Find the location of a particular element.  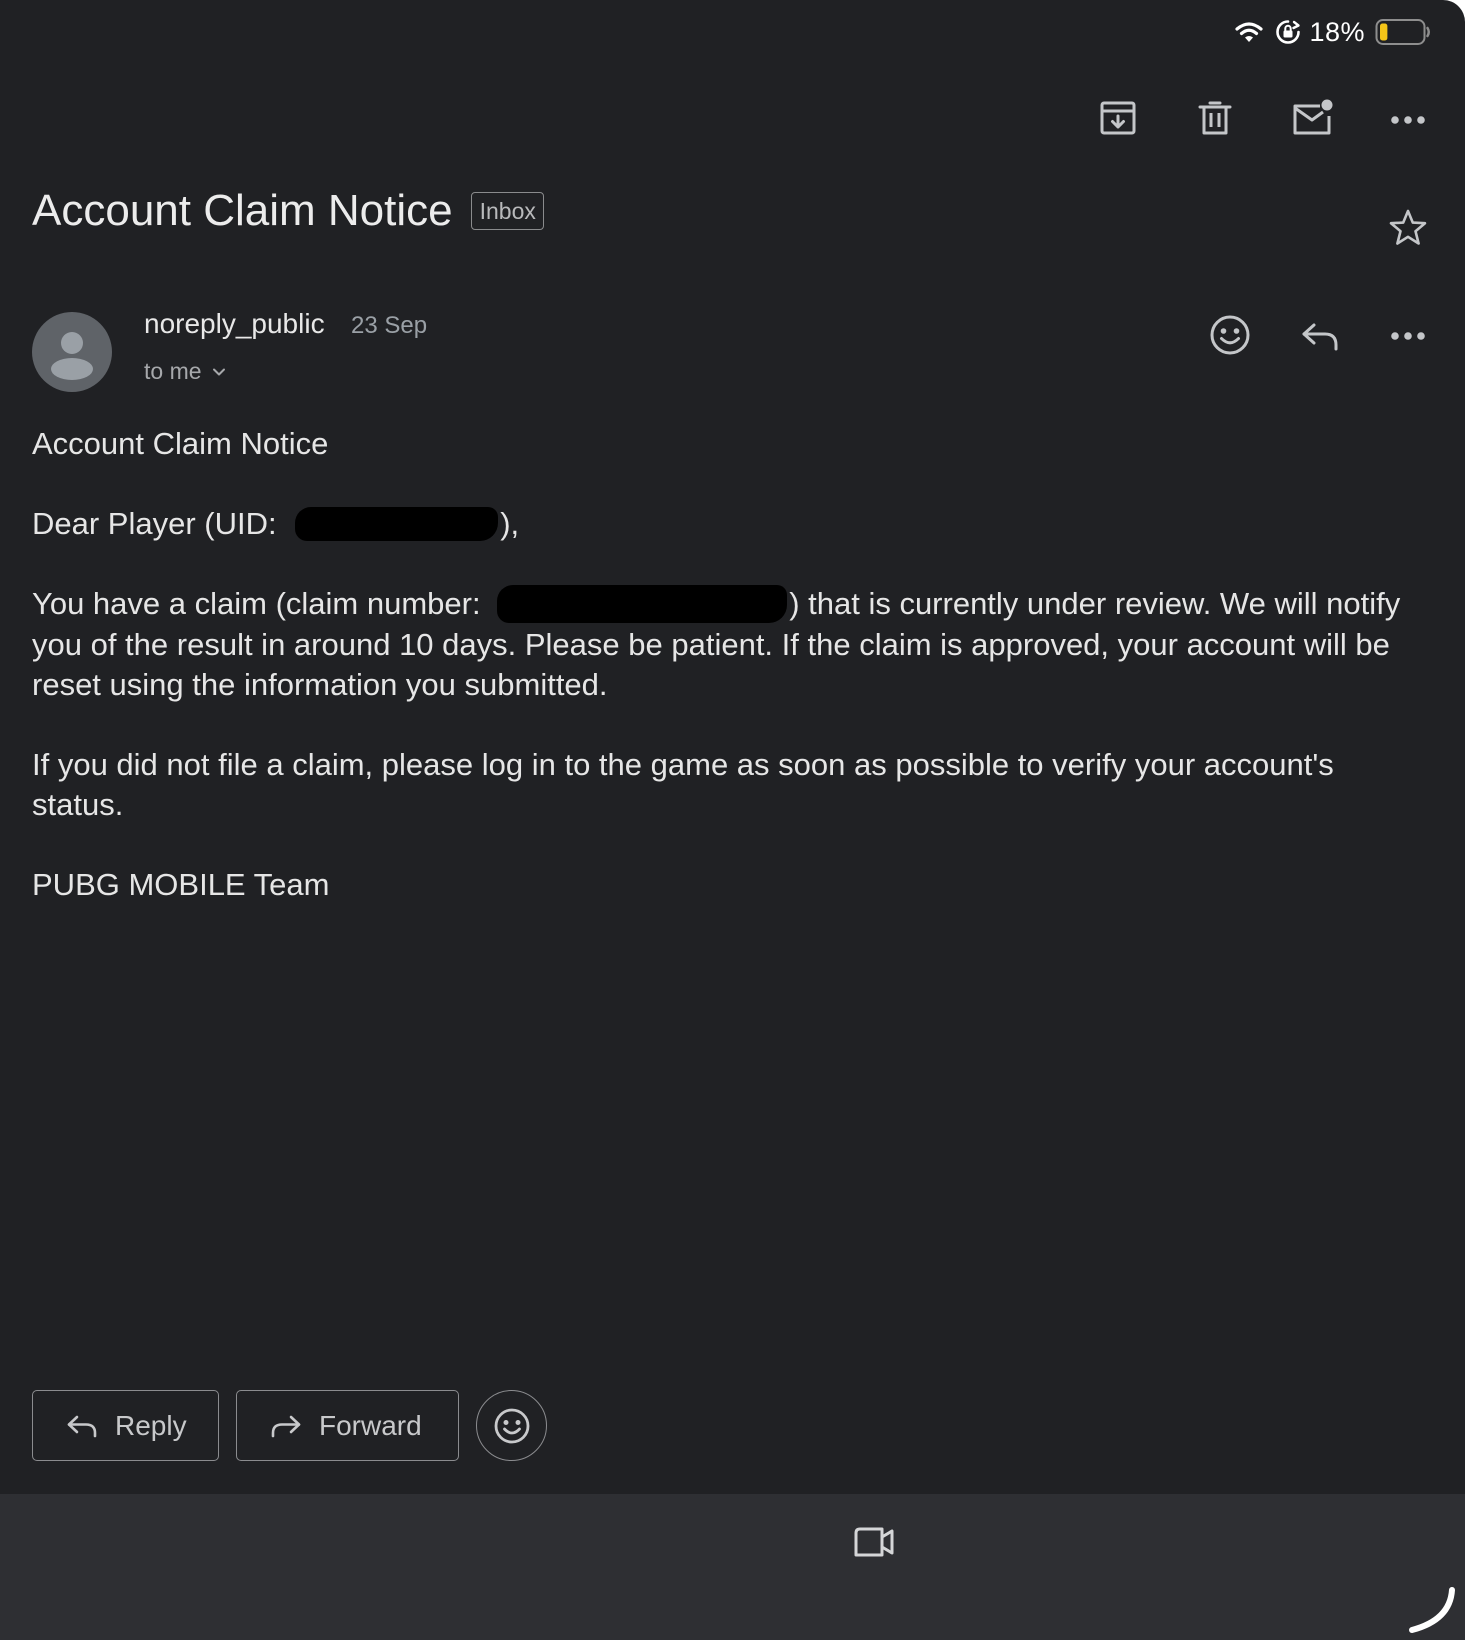

forward-label: Forward is located at coordinates (370, 1425).